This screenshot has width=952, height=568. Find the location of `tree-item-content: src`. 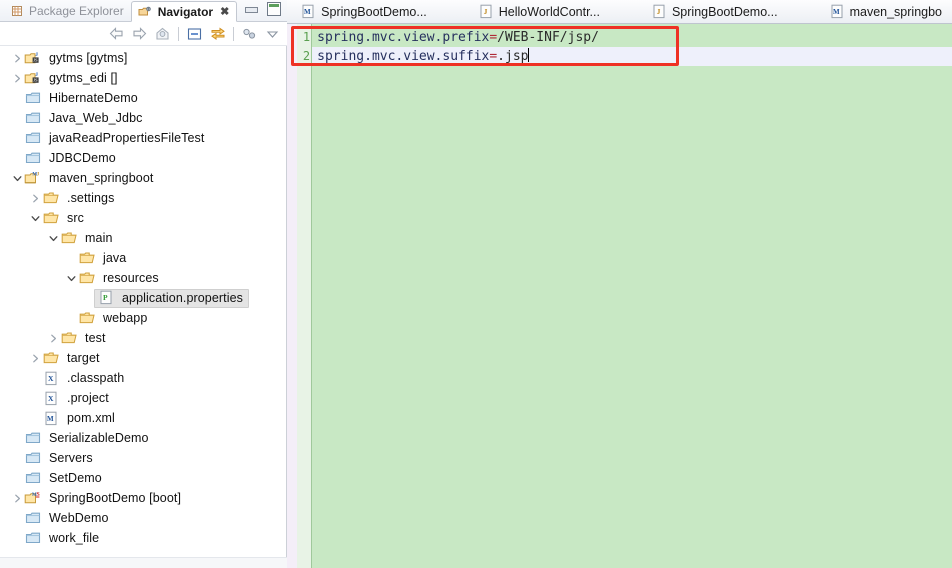

tree-item-content: src is located at coordinates (63, 218).